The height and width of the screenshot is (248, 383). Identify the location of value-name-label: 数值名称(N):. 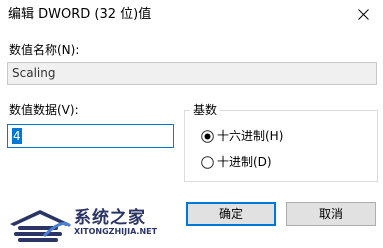
(44, 50).